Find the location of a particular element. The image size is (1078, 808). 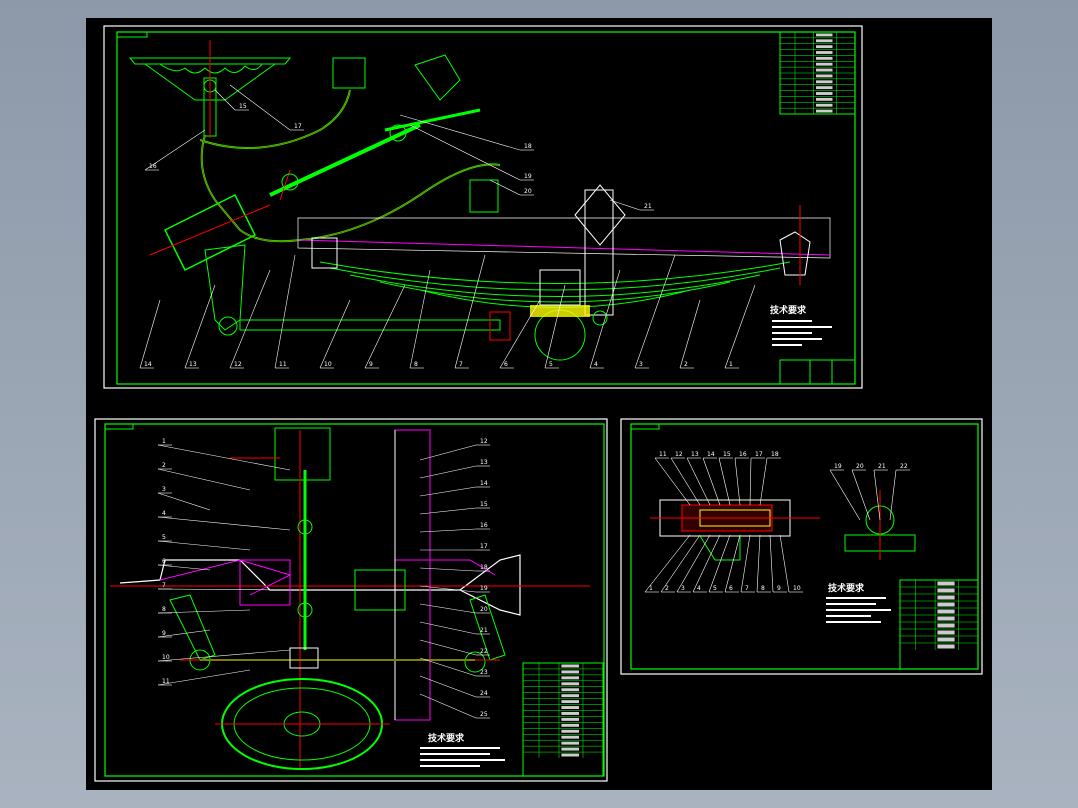

callout-label: 25 is located at coordinates (484, 714).